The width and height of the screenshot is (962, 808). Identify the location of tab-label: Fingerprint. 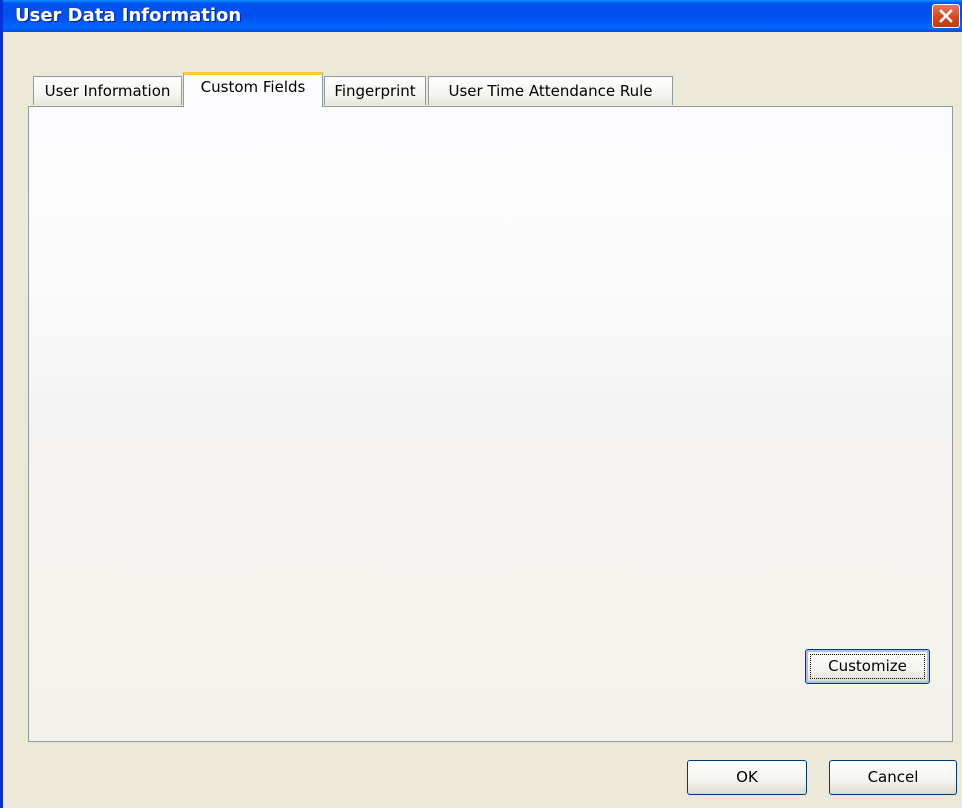
(375, 91).